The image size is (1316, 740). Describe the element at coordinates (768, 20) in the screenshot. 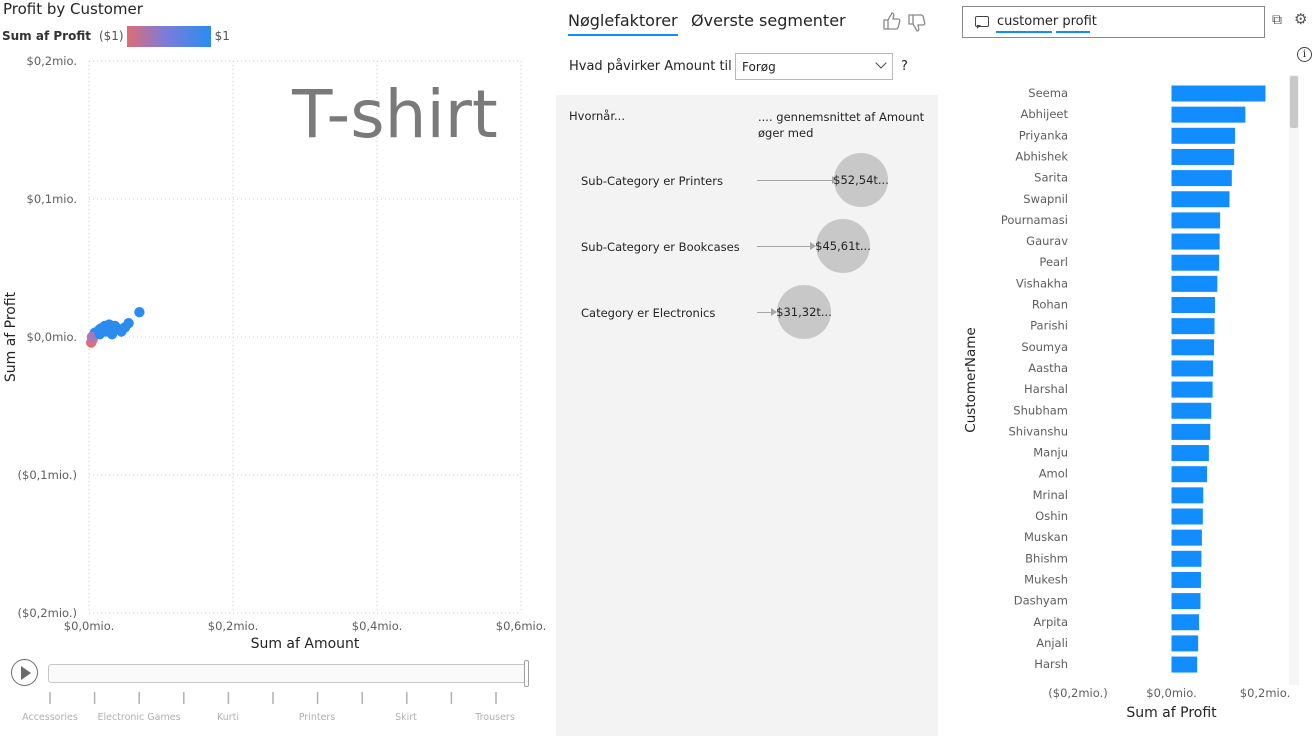

I see `tab-top-segments: Øverste segmenter` at that location.